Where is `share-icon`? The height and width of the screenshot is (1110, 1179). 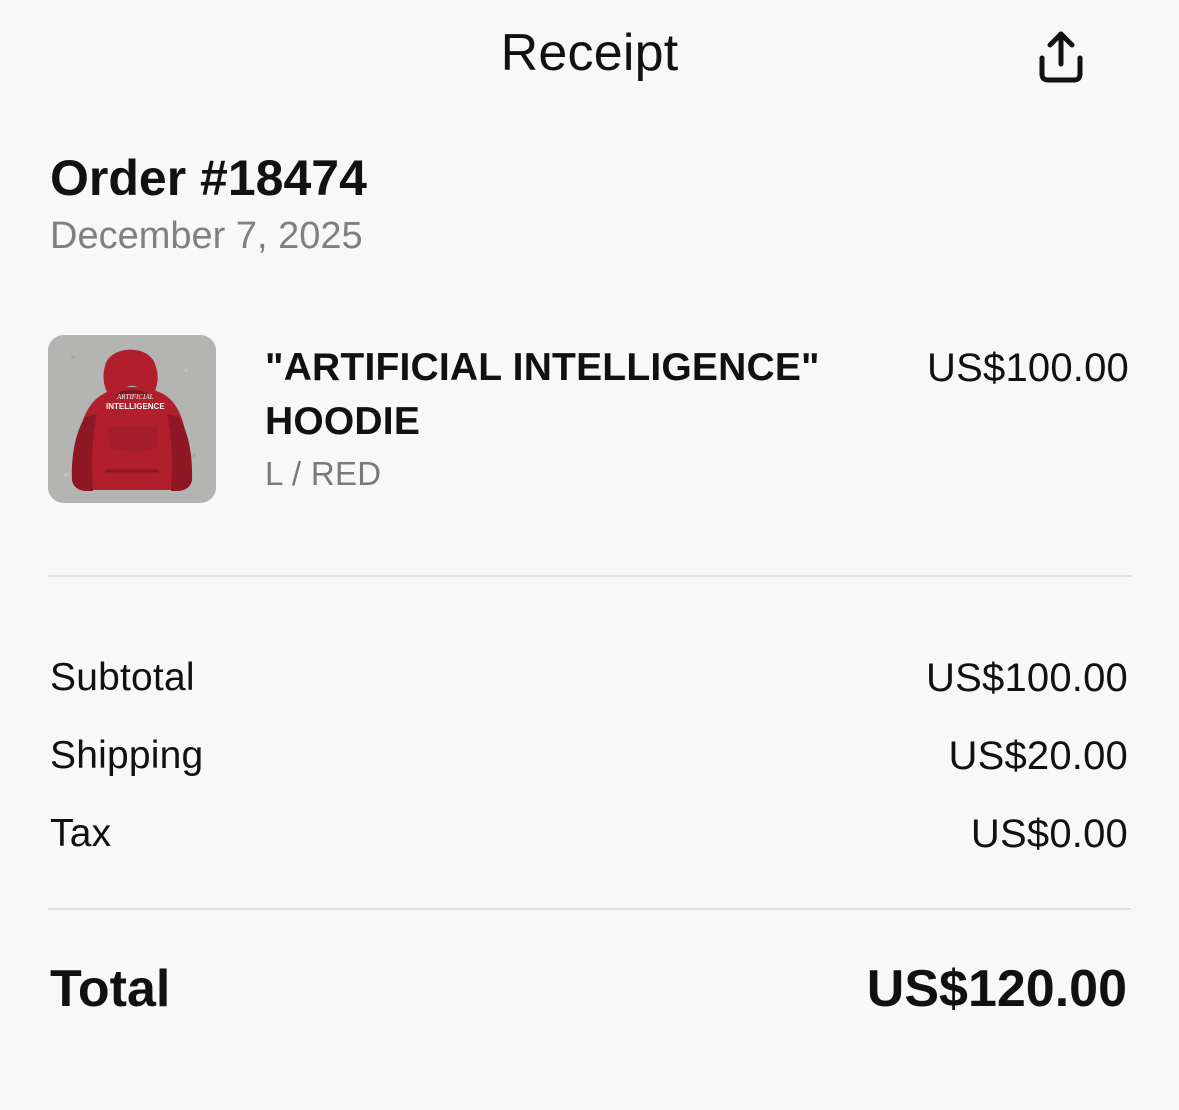 share-icon is located at coordinates (1061, 57).